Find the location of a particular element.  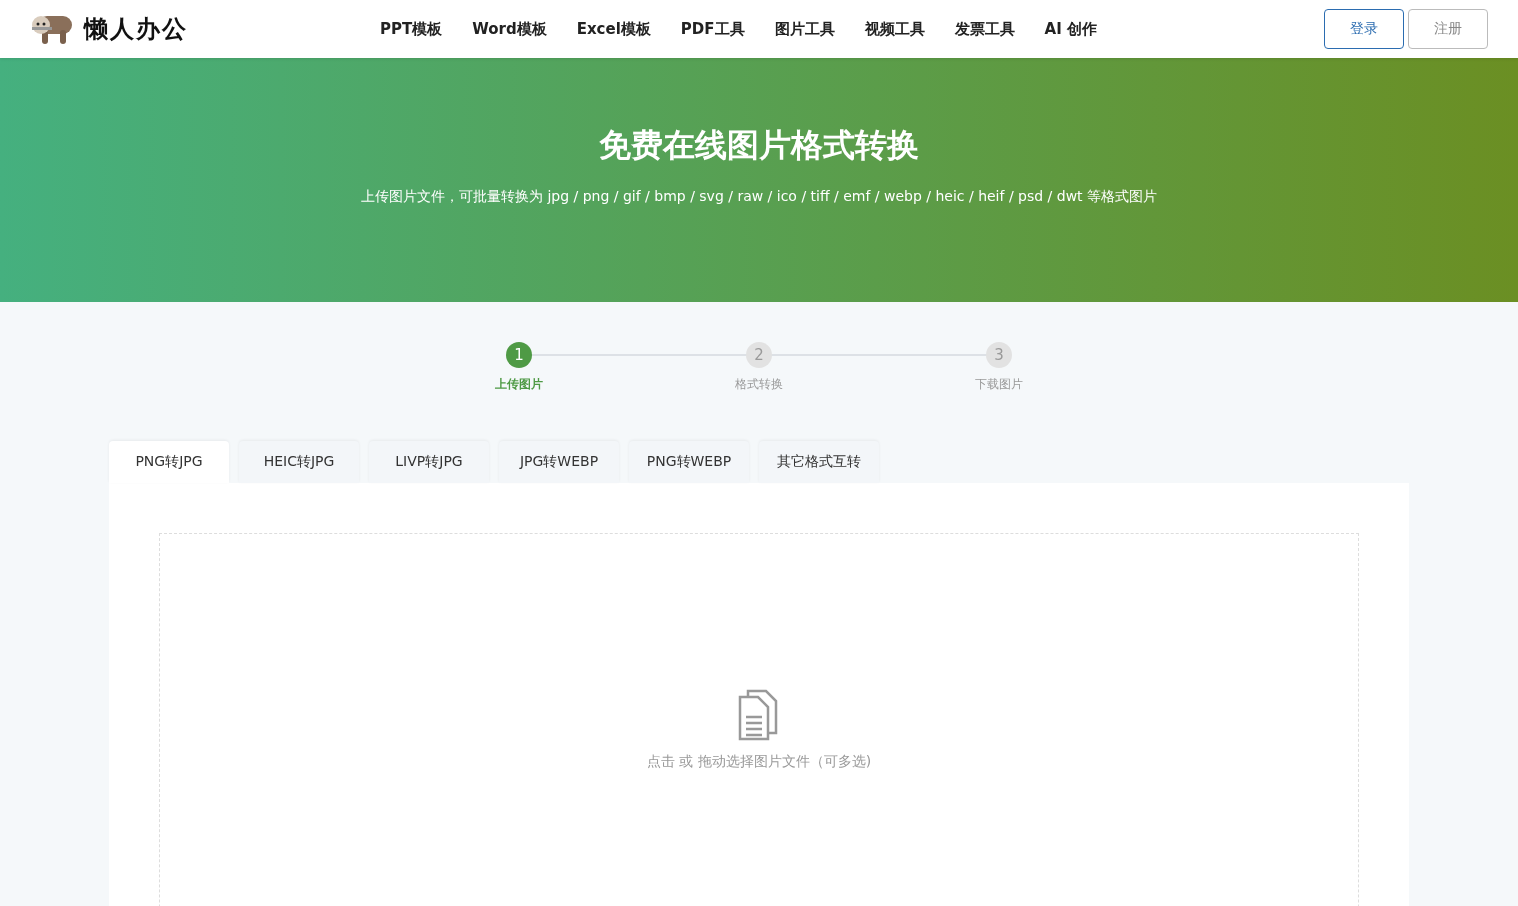

tab: JPG转WEBP is located at coordinates (559, 462).